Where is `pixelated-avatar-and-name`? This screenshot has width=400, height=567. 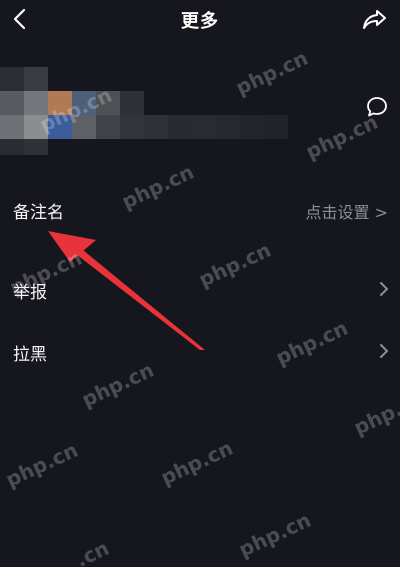 pixelated-avatar-and-name is located at coordinates (165, 111).